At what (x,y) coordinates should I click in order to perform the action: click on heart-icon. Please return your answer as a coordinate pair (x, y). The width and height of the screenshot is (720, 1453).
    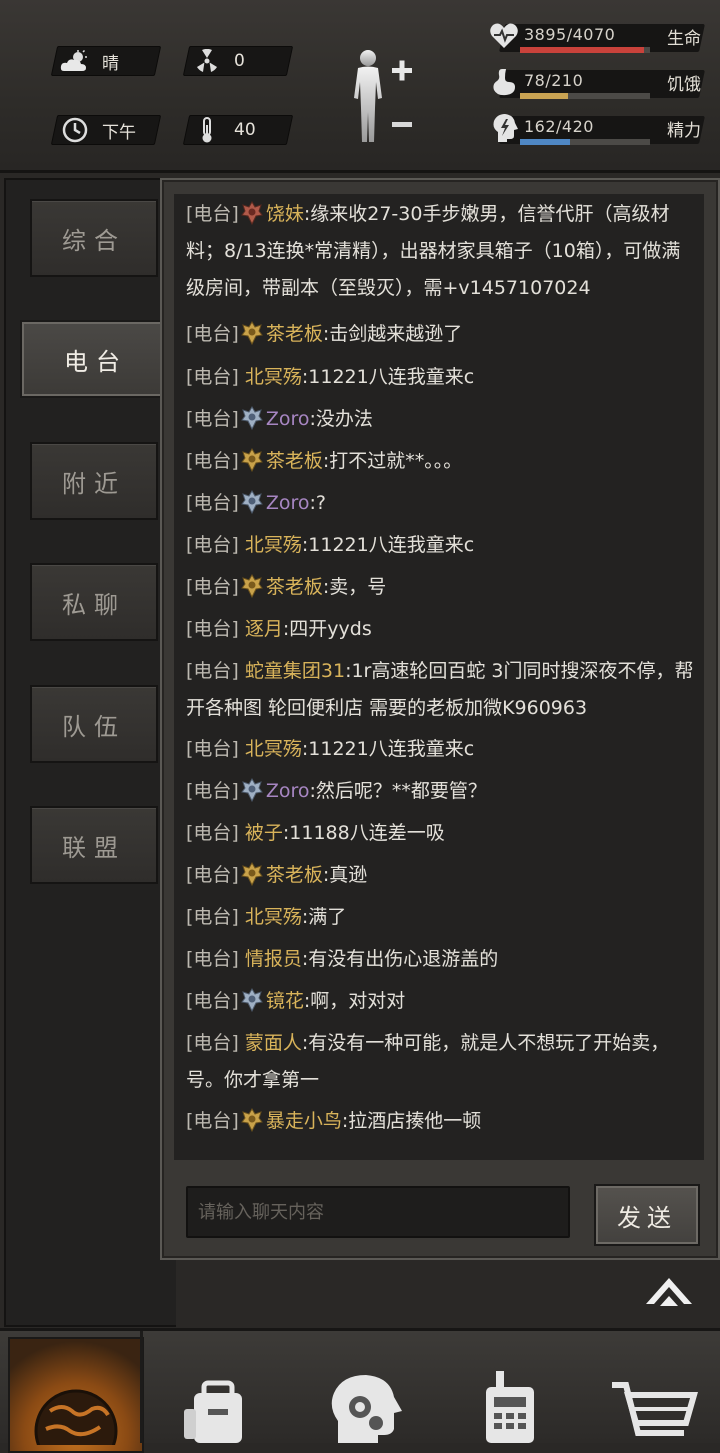
    Looking at the image, I should click on (504, 36).